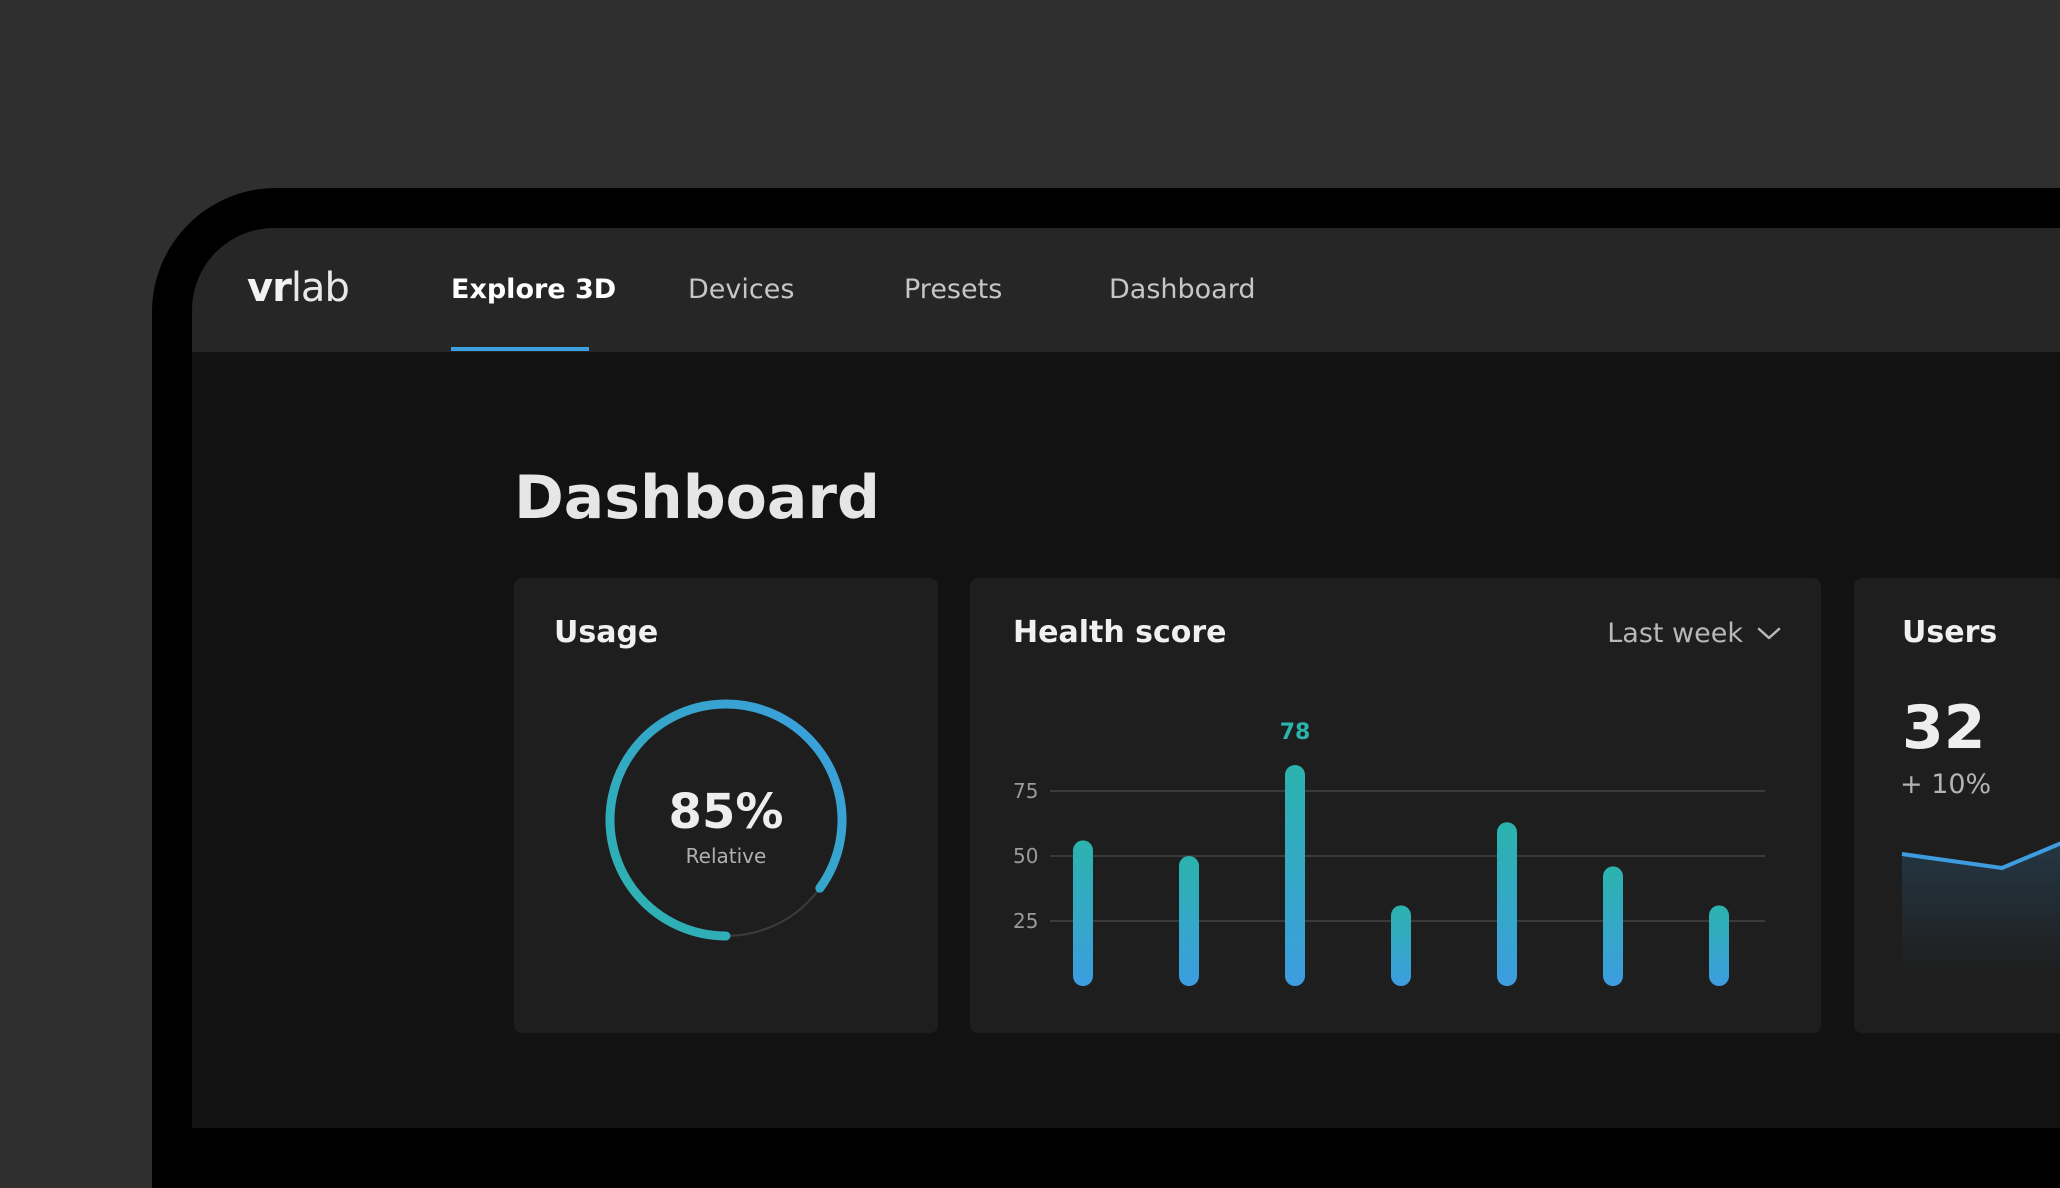 This screenshot has height=1188, width=2060. I want to click on logo-bold-part: vr, so click(269, 288).